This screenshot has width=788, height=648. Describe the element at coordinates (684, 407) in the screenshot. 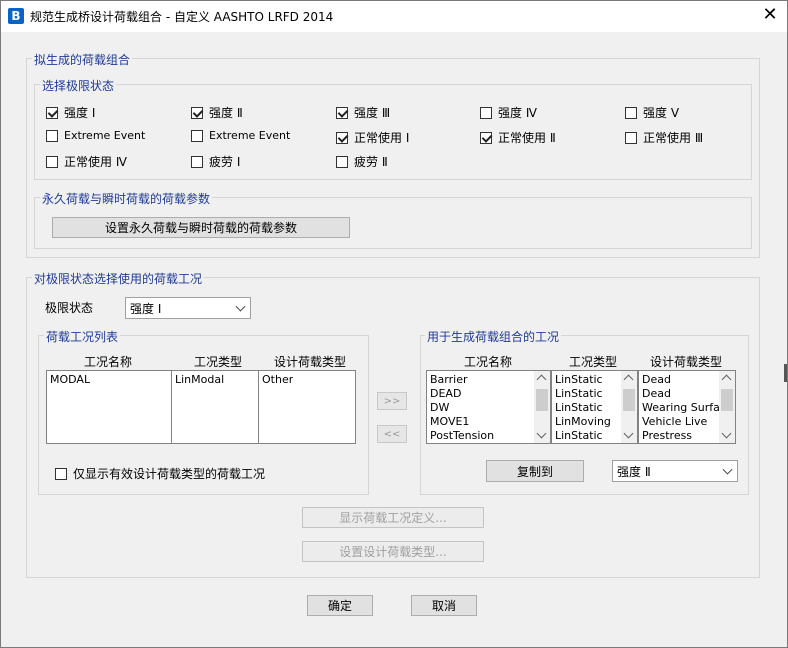

I see `used-case-design-type: Wearing Surfac` at that location.